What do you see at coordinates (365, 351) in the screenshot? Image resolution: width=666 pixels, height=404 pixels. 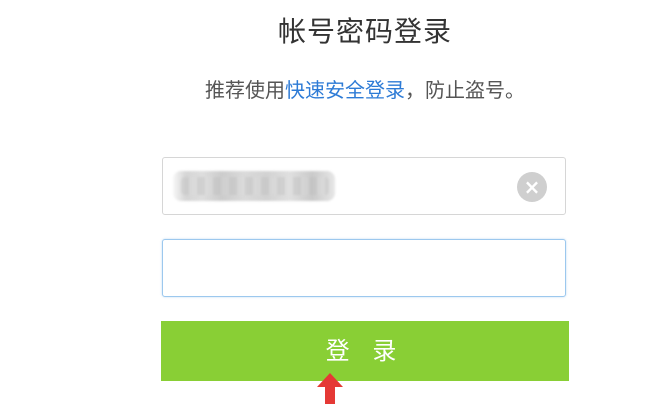 I see `login-button: 登 录` at bounding box center [365, 351].